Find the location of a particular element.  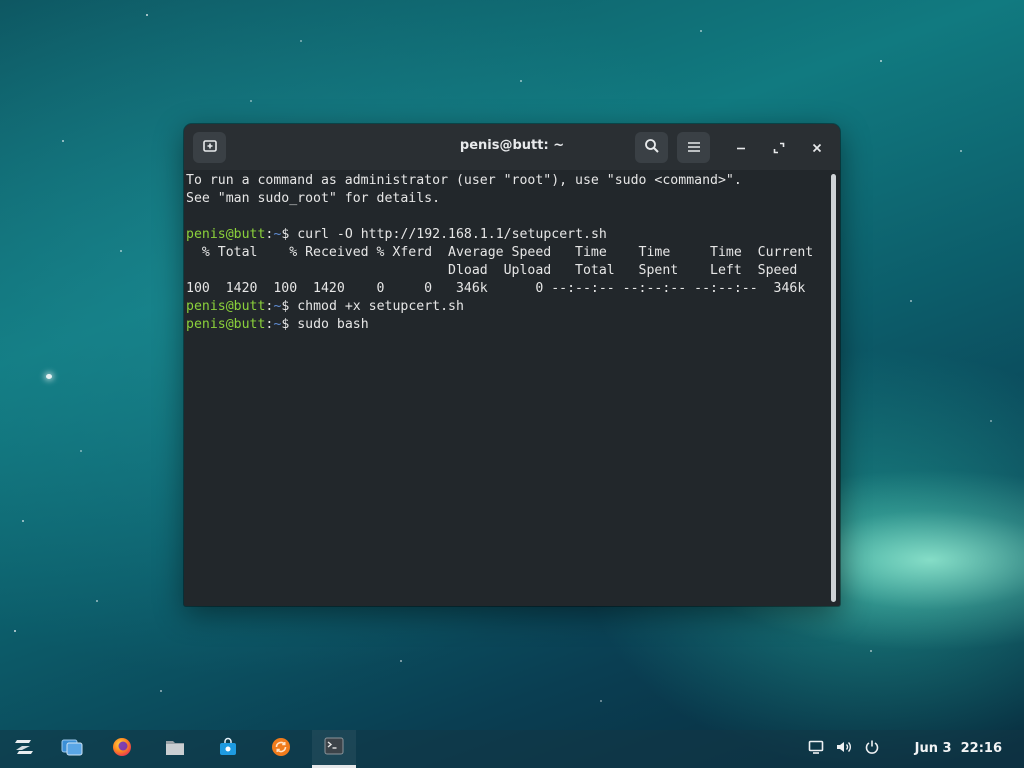

titlebar: penis@butt: ~ is located at coordinates (512, 147).